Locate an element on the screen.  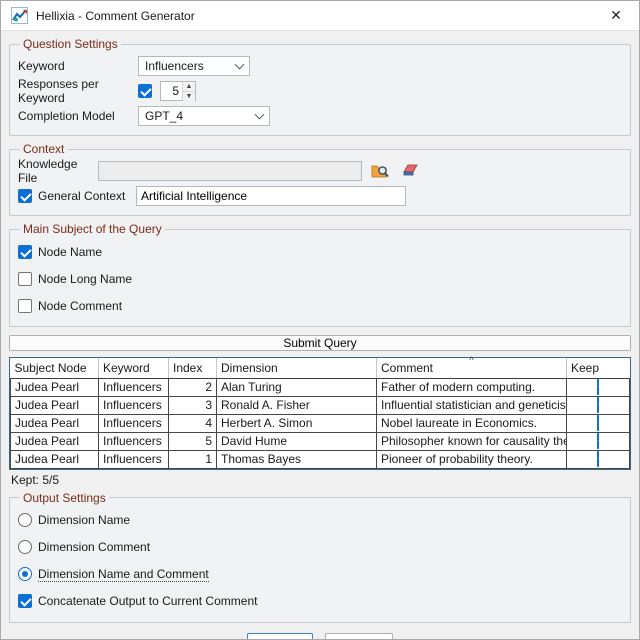
window-title: Hellixia - Comment Generator is located at coordinates (115, 15).